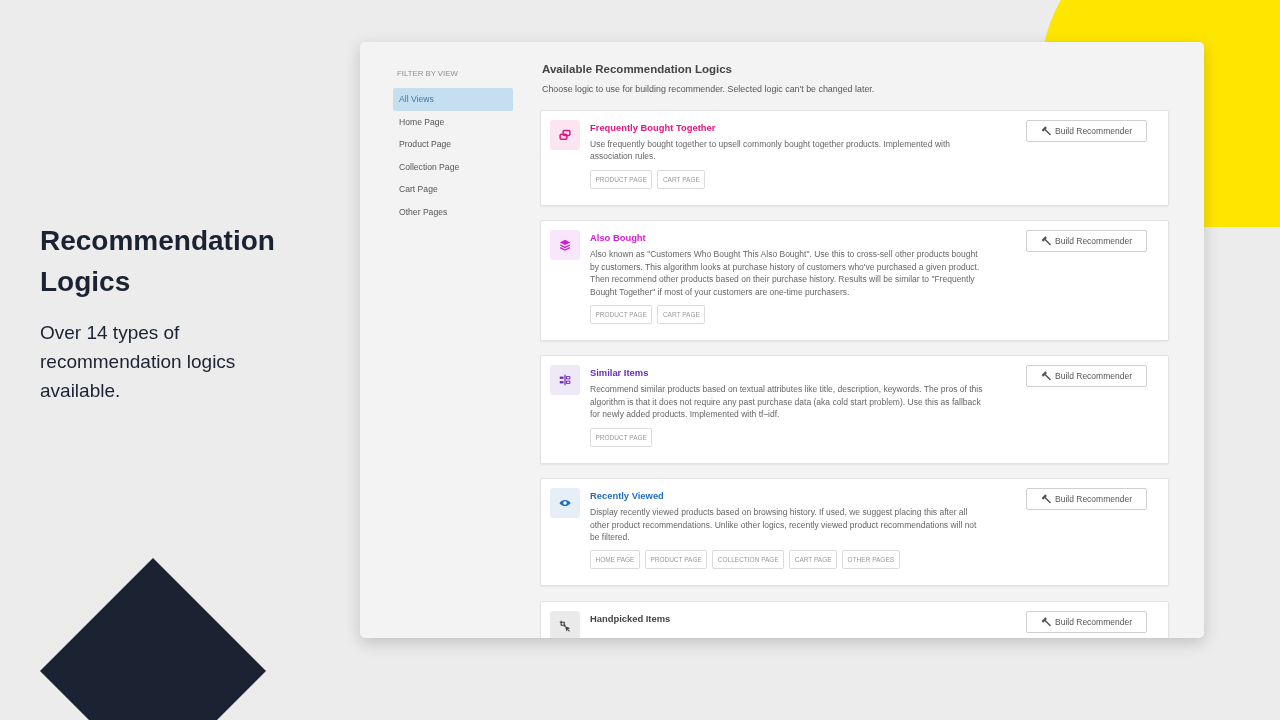 The height and width of the screenshot is (720, 1280). I want to click on cursor-select-icon, so click(565, 624).